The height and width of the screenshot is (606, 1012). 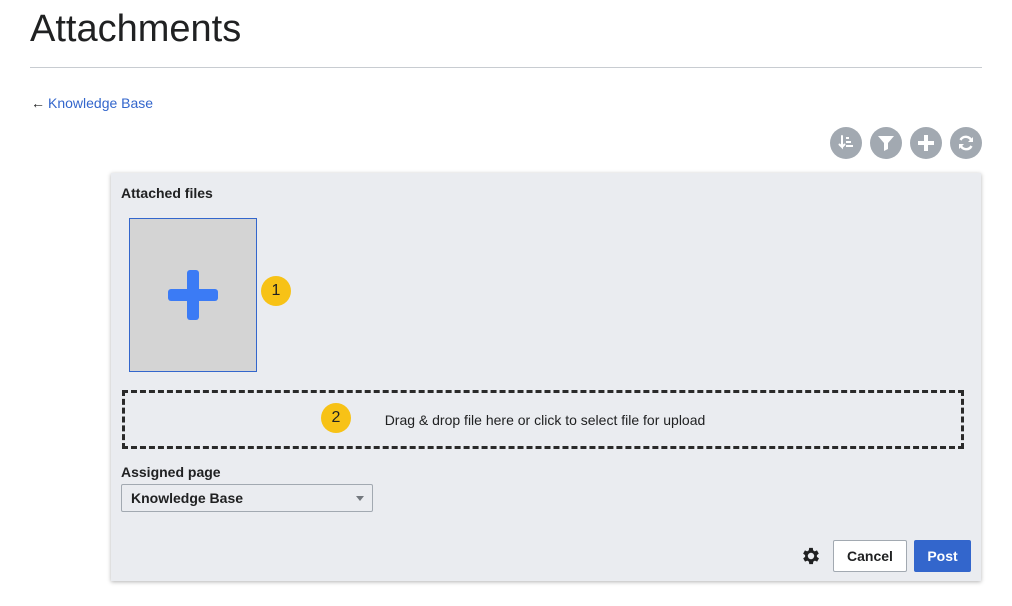 I want to click on back-link-label: Knowledge Base, so click(x=101, y=103).